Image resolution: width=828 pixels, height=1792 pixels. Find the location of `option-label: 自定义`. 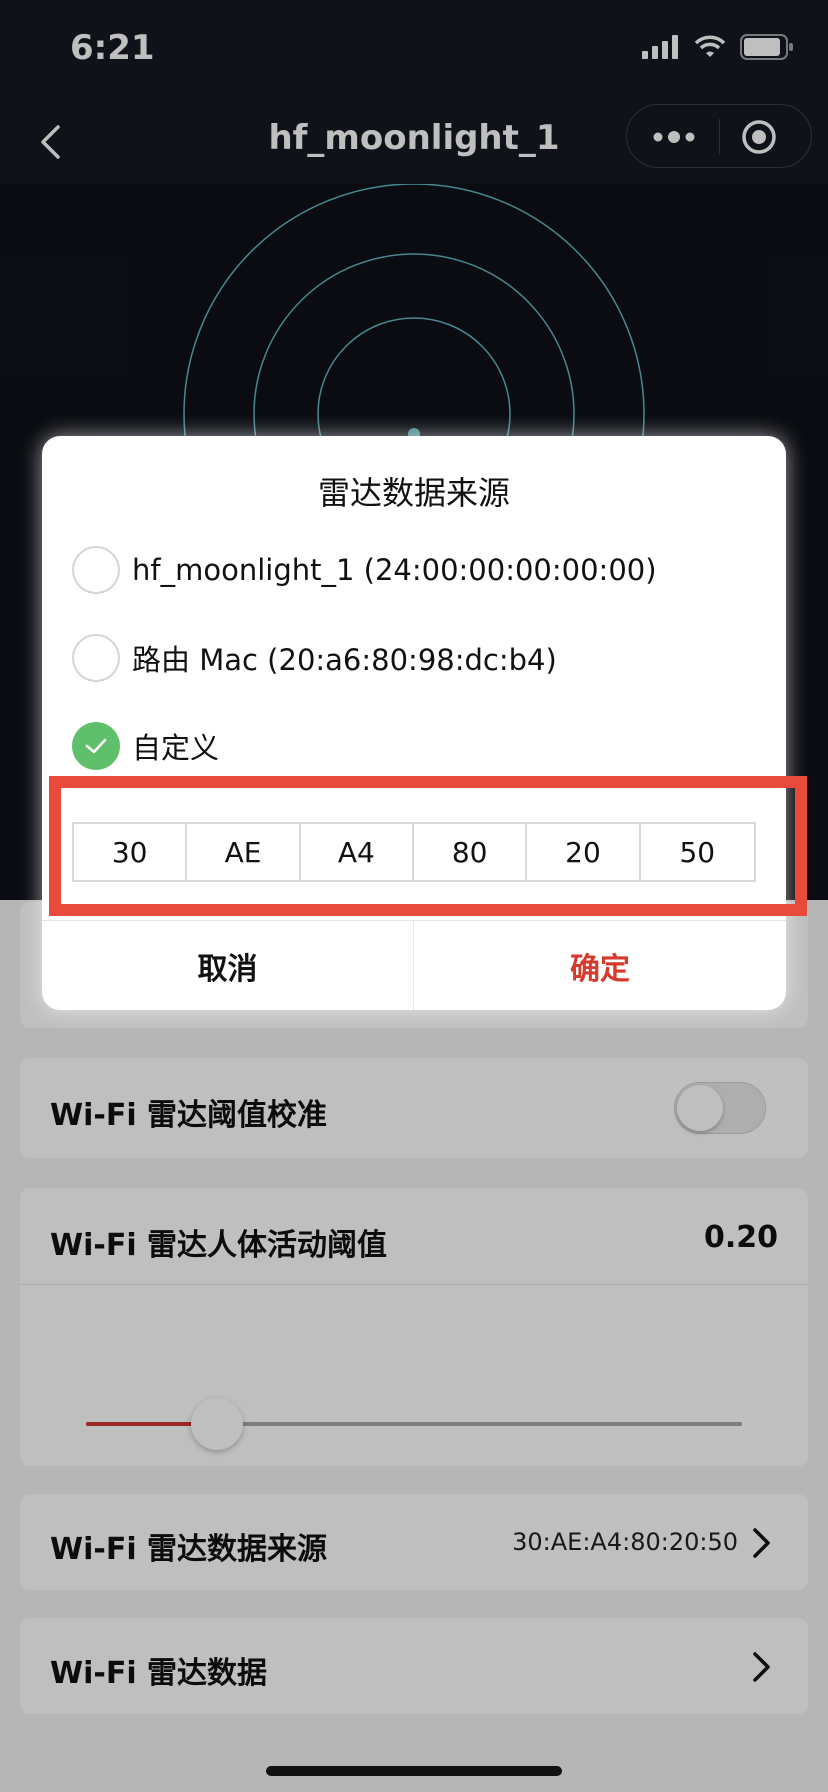

option-label: 自定义 is located at coordinates (176, 748).